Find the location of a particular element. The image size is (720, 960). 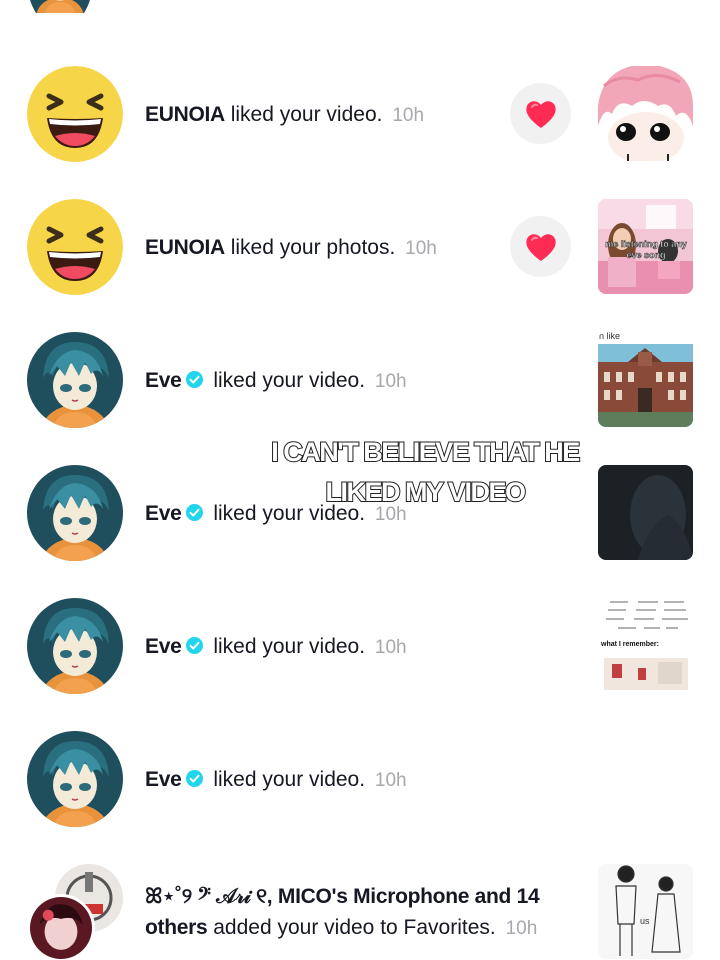

action-text: added your video to Favorites. is located at coordinates (354, 927).